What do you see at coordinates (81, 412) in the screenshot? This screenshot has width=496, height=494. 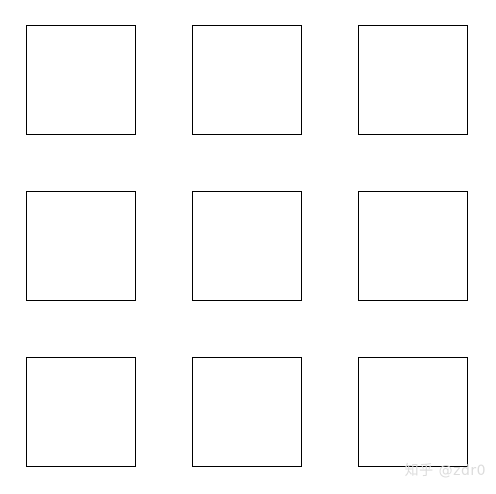 I see `box-r3-c1` at bounding box center [81, 412].